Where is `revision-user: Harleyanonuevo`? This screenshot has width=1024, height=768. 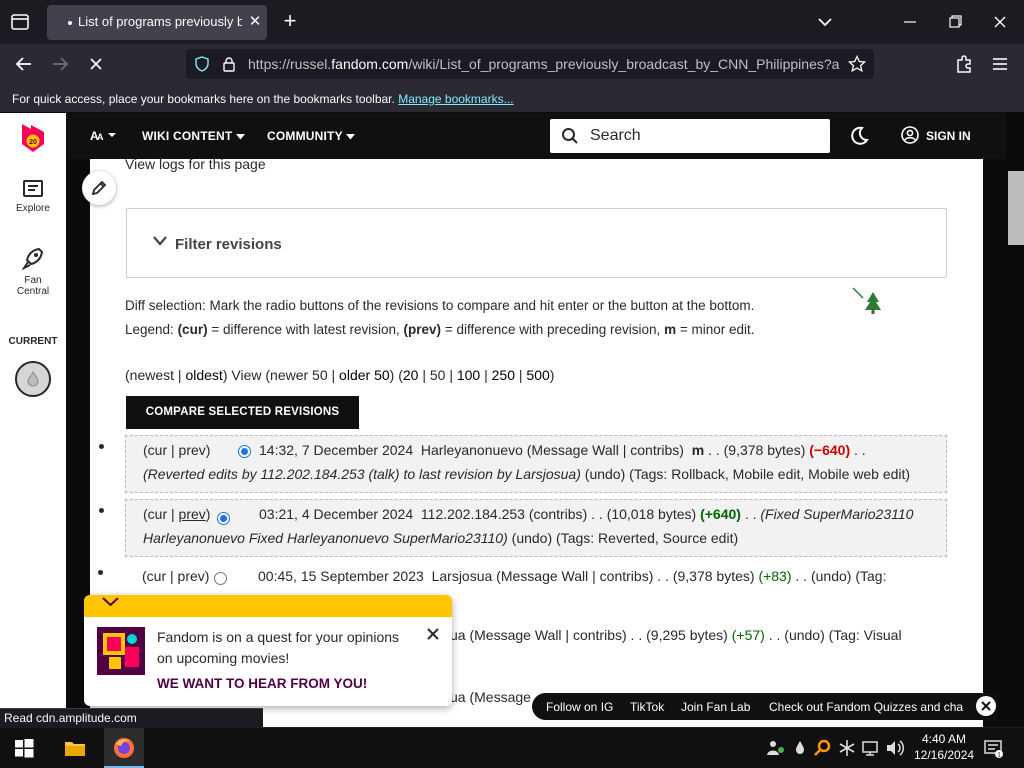 revision-user: Harleyanonuevo is located at coordinates (472, 450).